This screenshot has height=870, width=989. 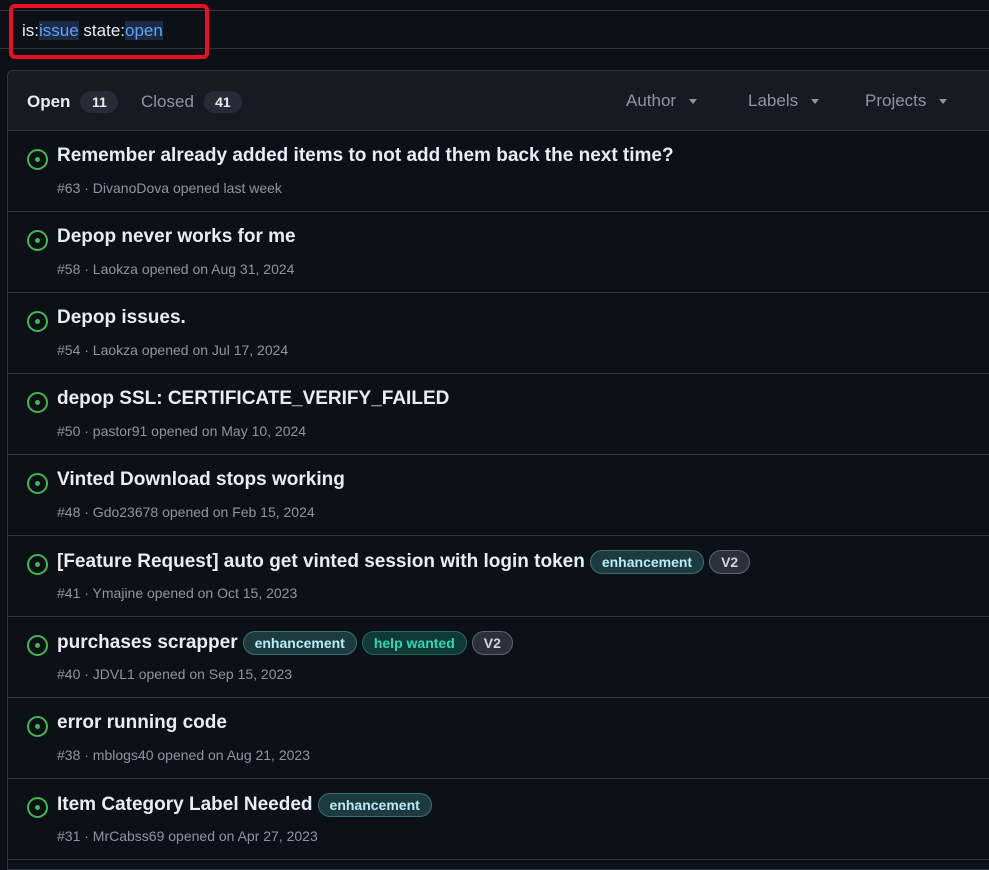 I want to click on projects-filter: Projects, so click(x=906, y=101).